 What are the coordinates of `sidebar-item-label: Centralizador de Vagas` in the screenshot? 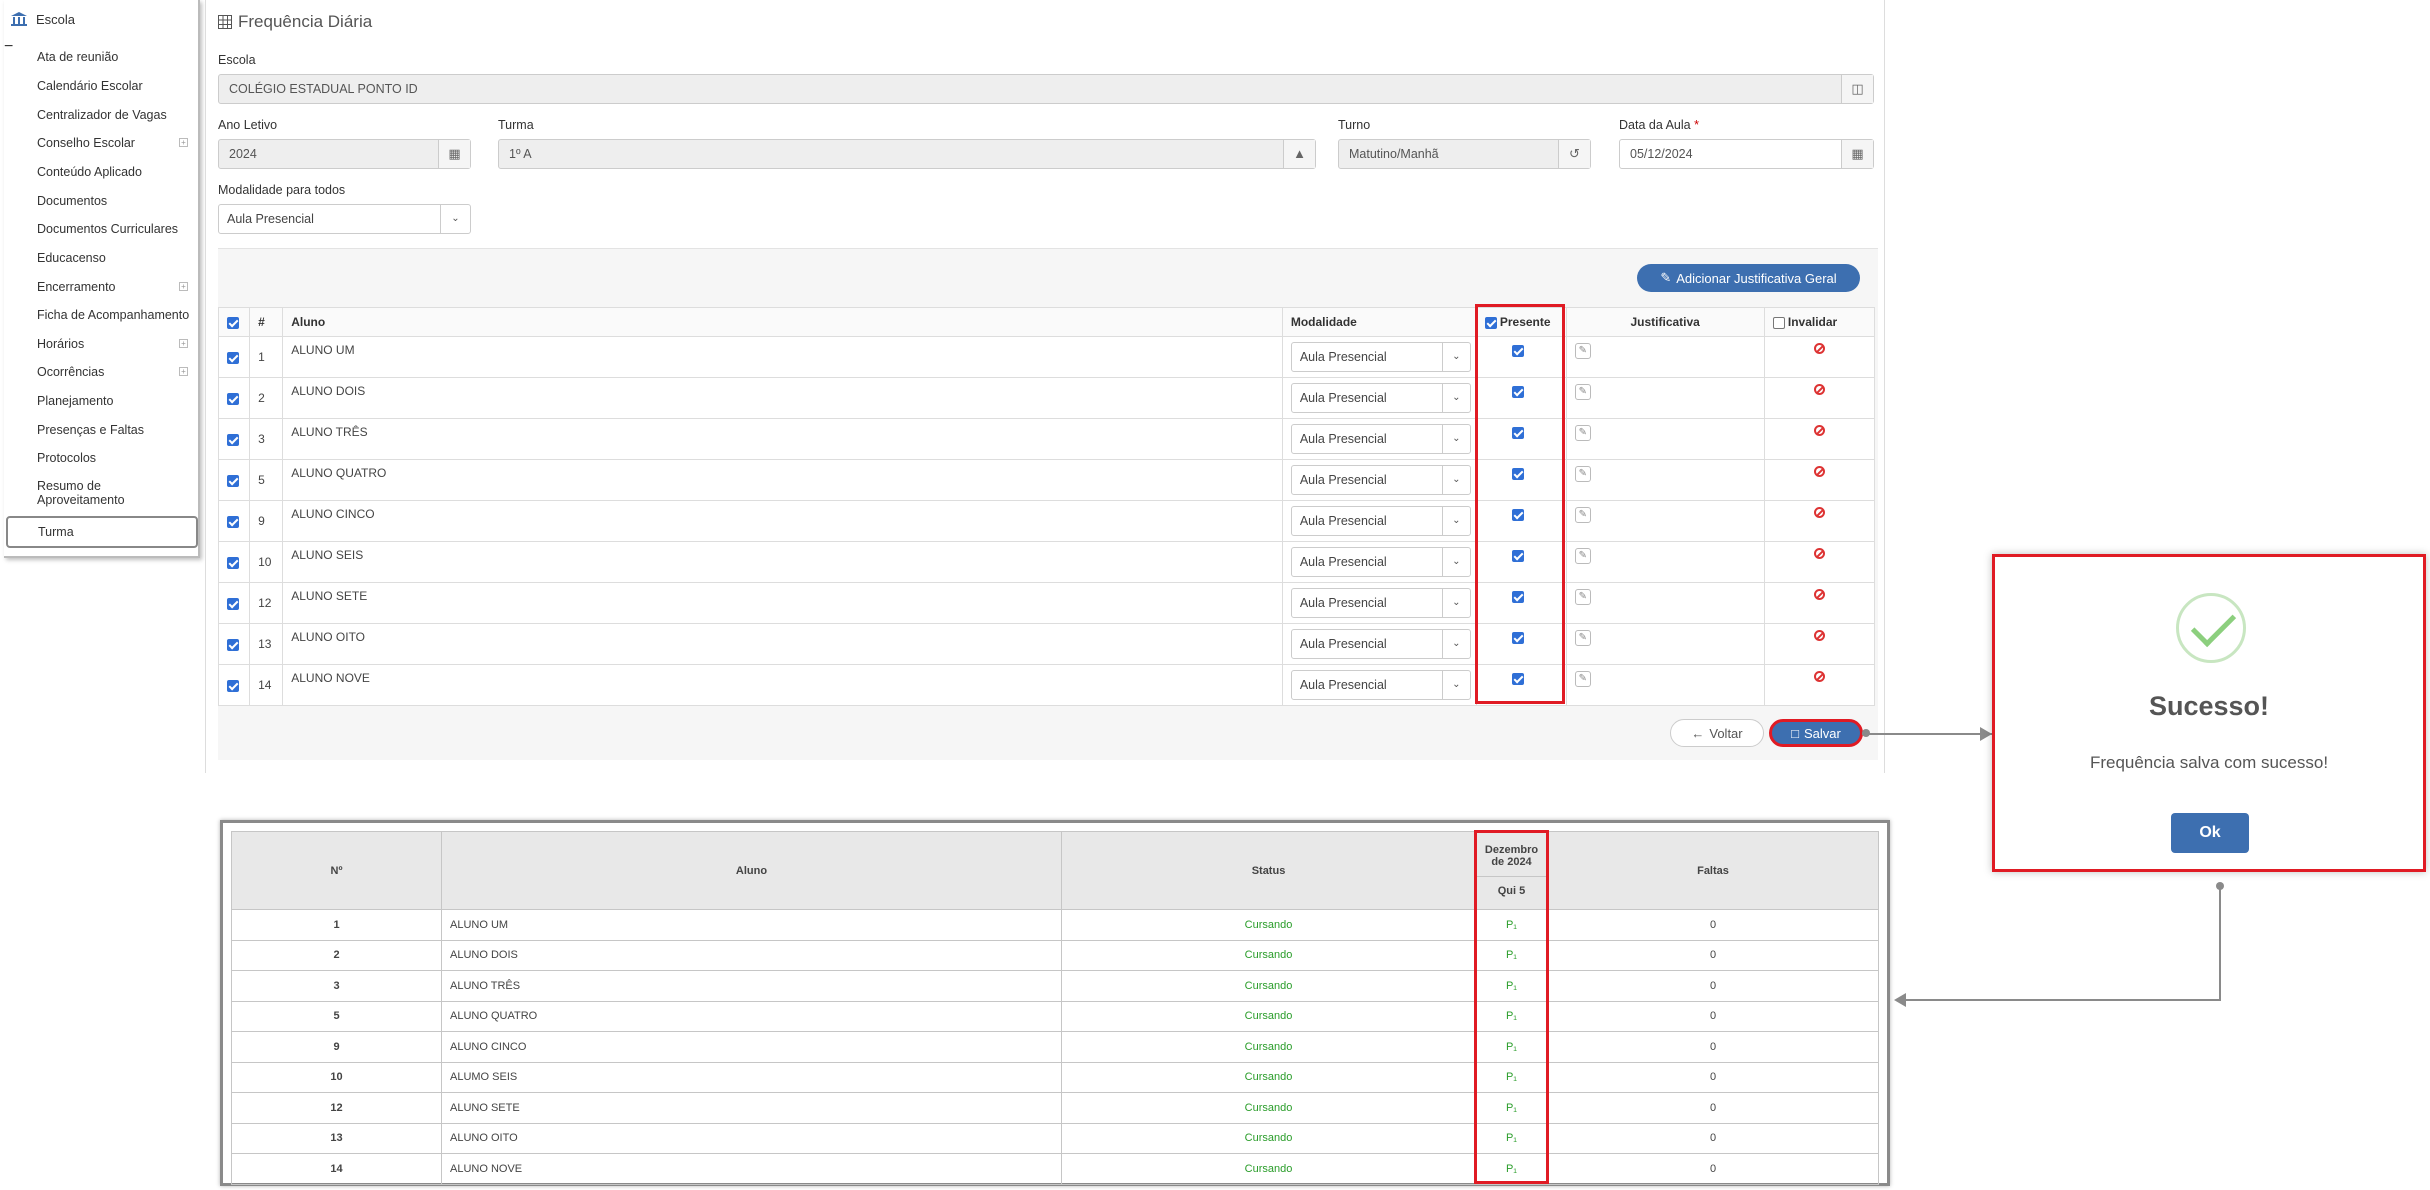 It's located at (102, 115).